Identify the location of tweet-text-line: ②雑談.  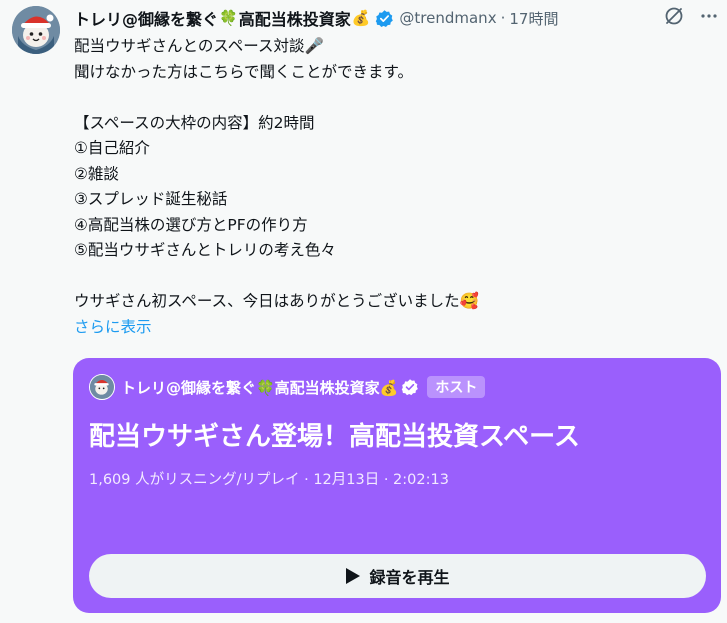
(96, 173).